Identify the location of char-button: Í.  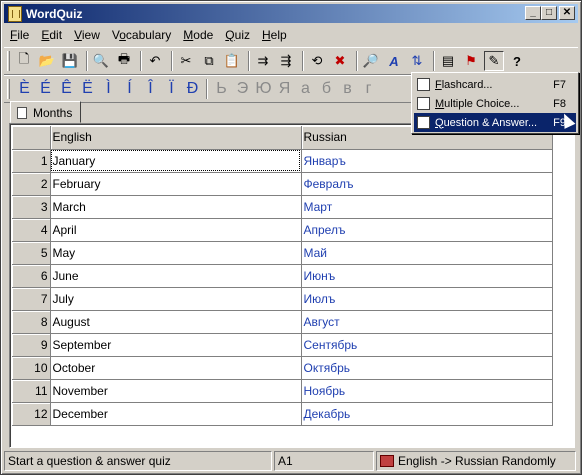
(129, 89).